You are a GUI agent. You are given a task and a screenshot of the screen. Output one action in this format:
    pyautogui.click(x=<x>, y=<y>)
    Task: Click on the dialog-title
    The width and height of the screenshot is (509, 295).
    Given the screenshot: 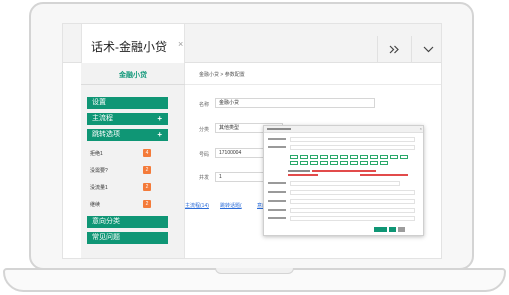 What is the action you would take?
    pyautogui.click(x=279, y=129)
    